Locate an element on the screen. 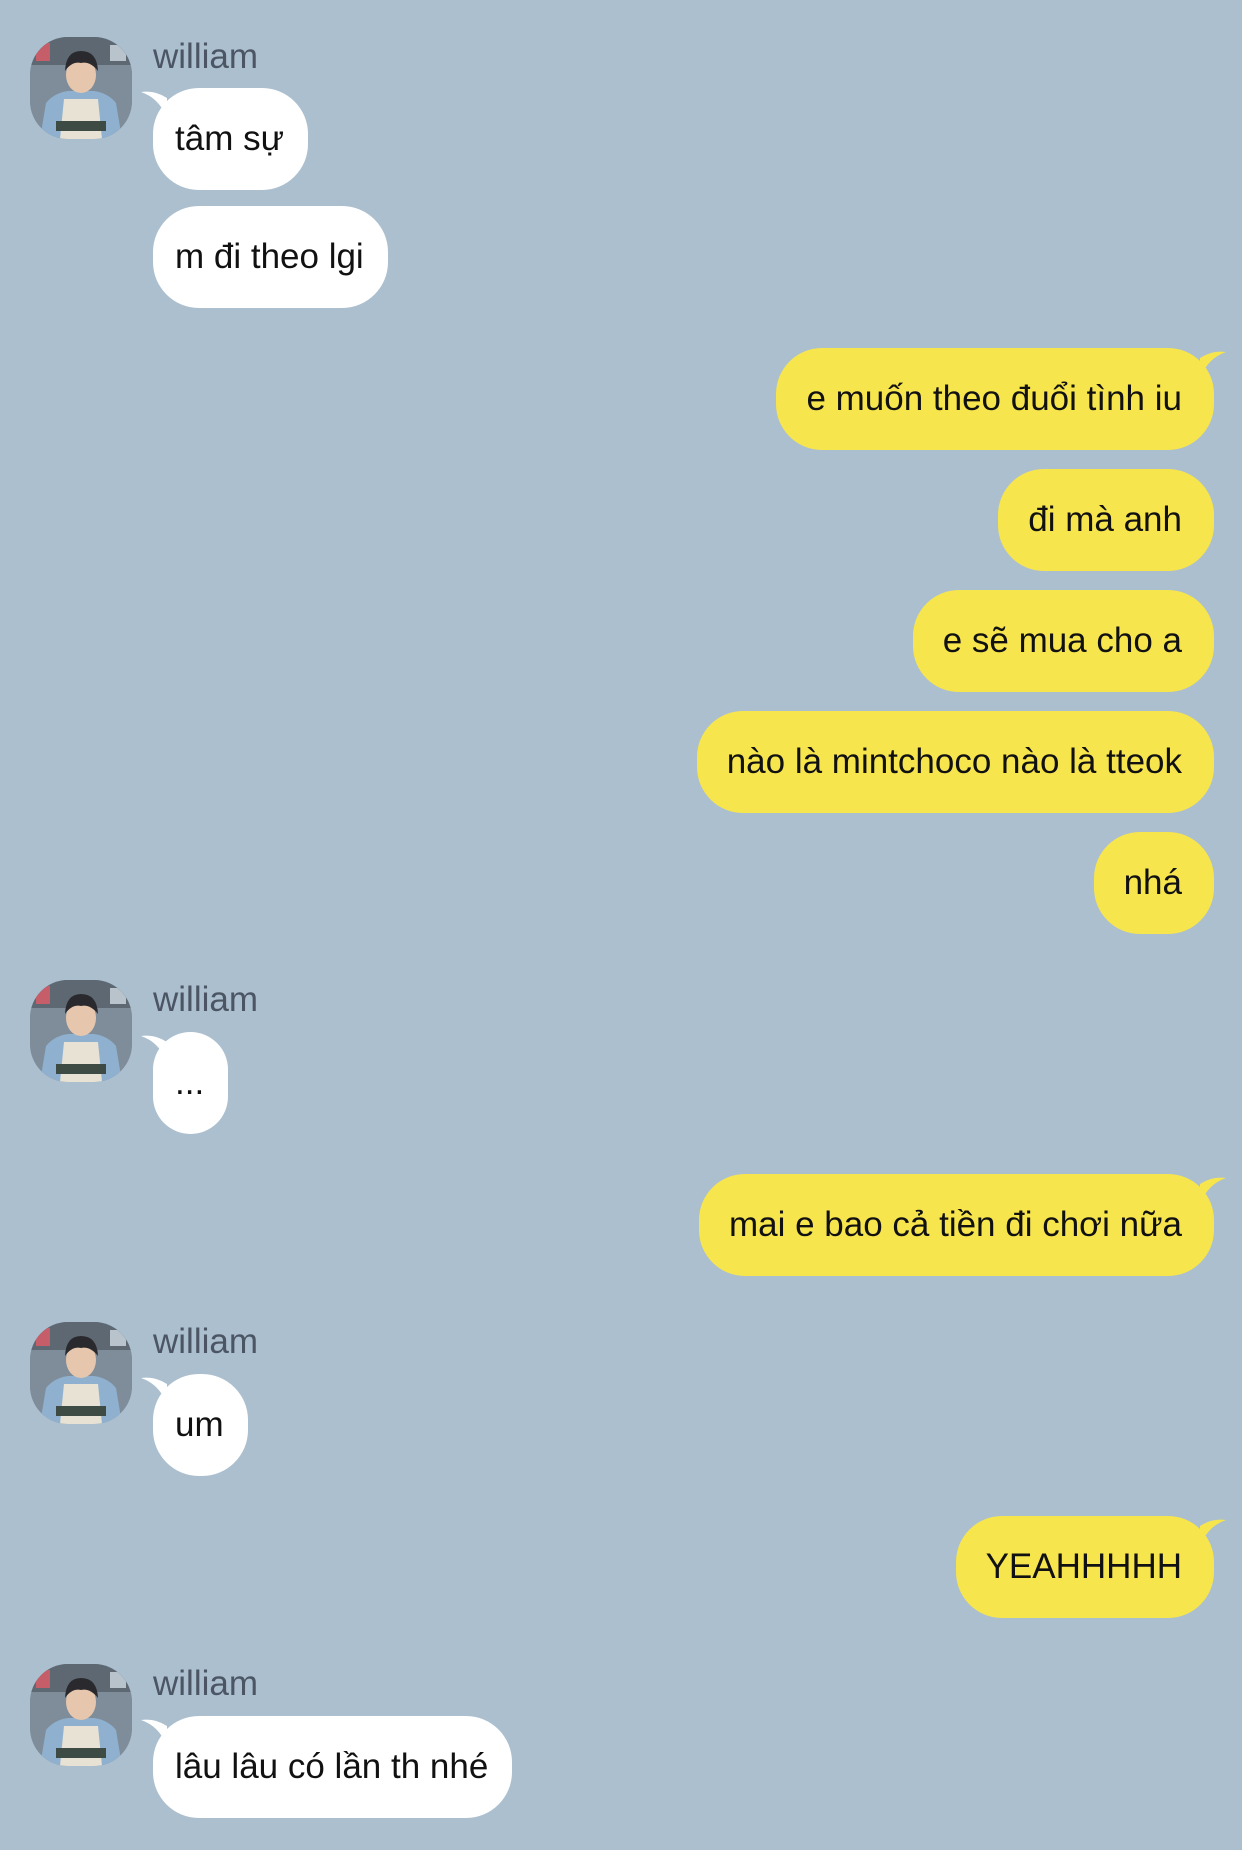  message-bubble-outgoing: YEAHHHHH is located at coordinates (1090, 1567).